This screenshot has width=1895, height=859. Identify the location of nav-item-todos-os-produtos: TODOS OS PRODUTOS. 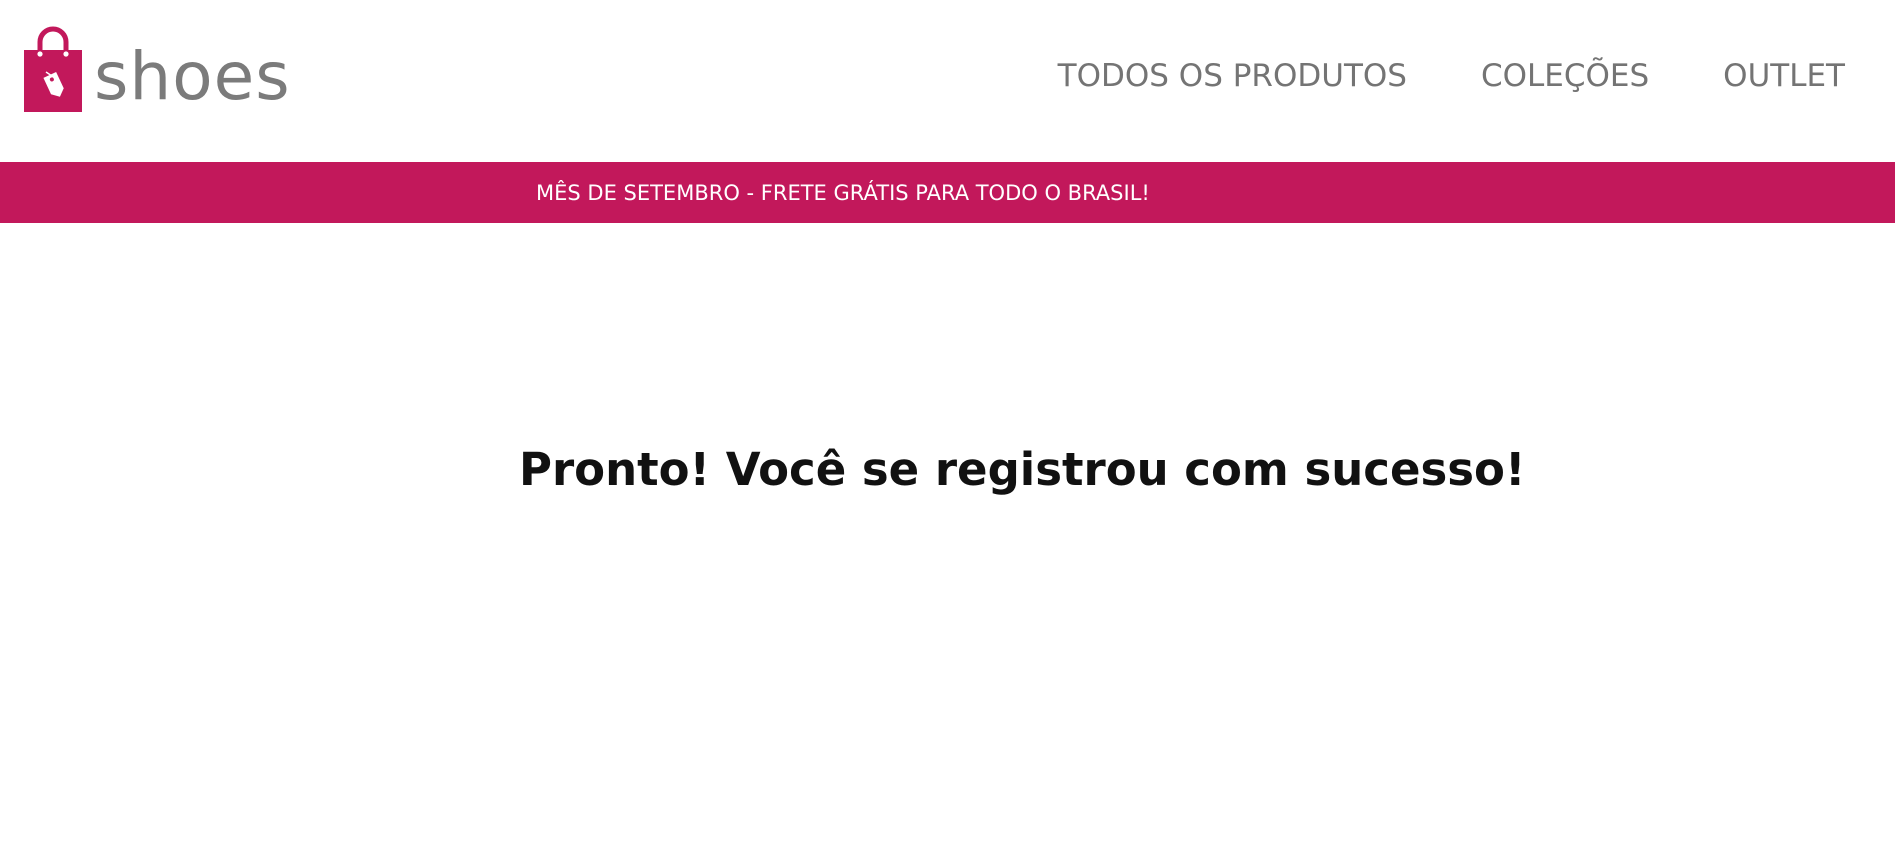
(1232, 76).